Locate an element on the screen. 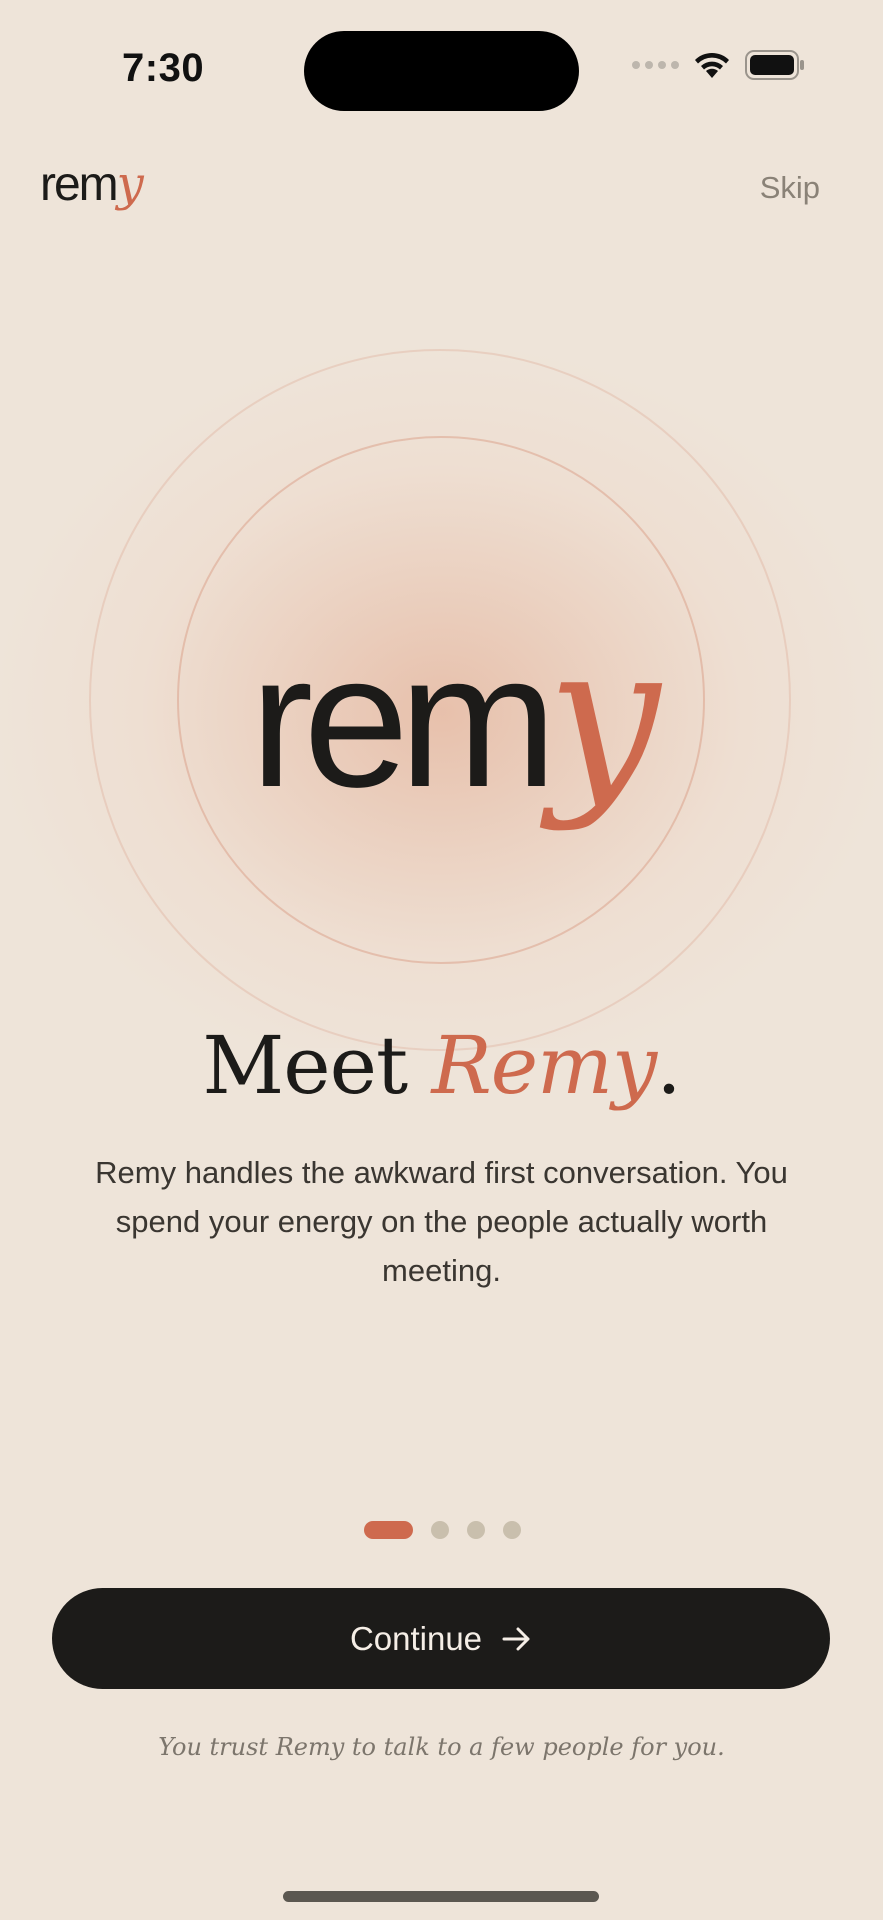  brand-logo-main: rem is located at coordinates (79, 184).